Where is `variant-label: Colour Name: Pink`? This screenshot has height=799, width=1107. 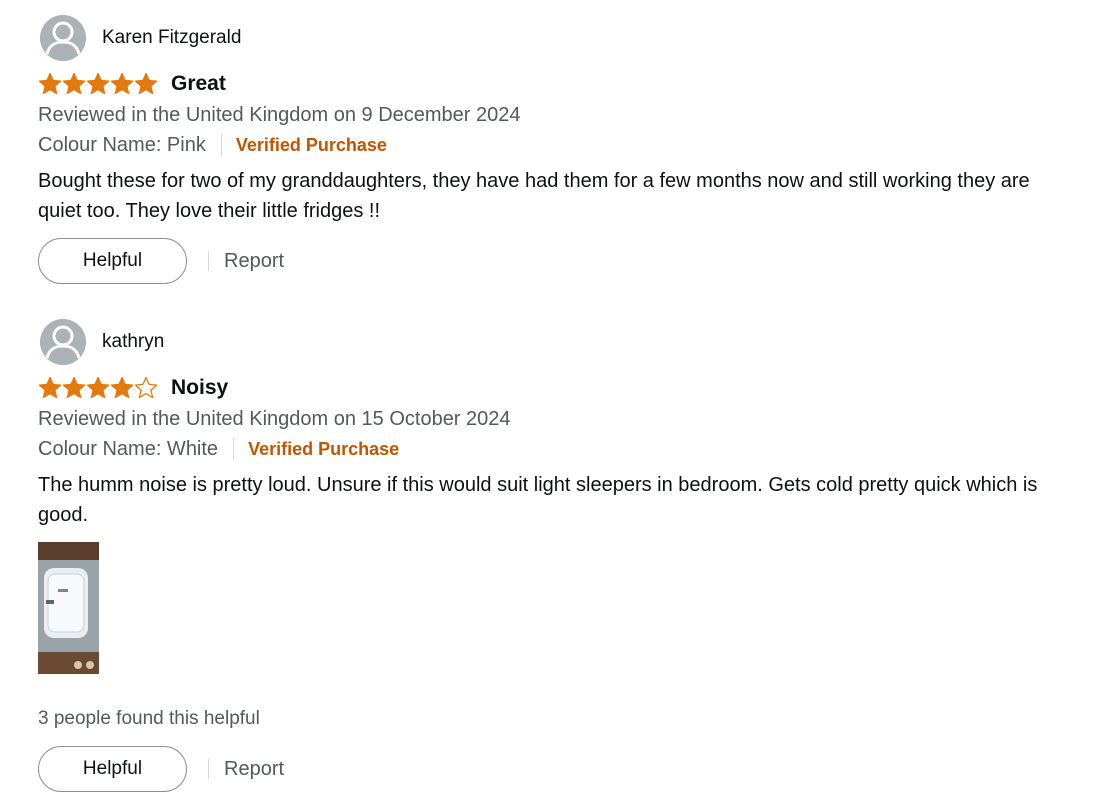
variant-label: Colour Name: Pink is located at coordinates (122, 145).